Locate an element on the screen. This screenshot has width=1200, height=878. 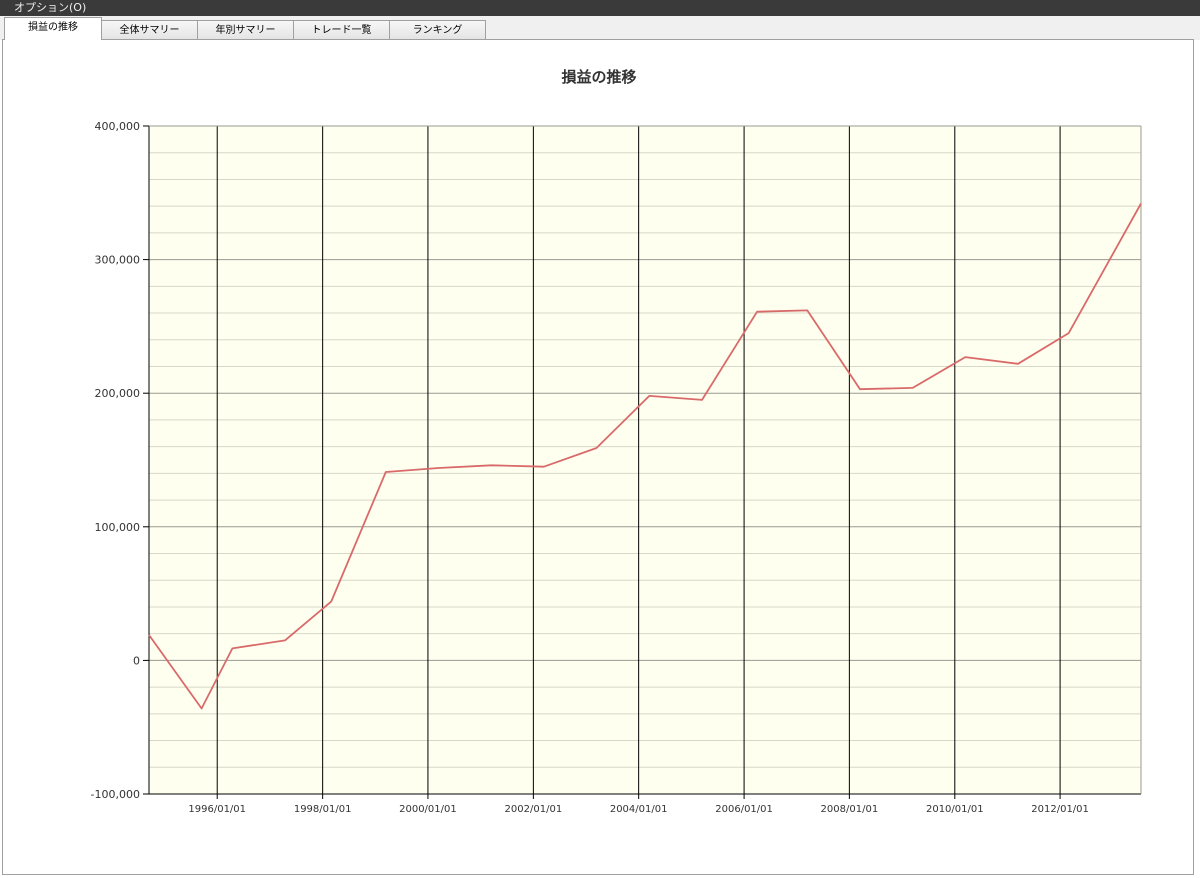
y-tick-label: 300,000 is located at coordinates (118, 260).